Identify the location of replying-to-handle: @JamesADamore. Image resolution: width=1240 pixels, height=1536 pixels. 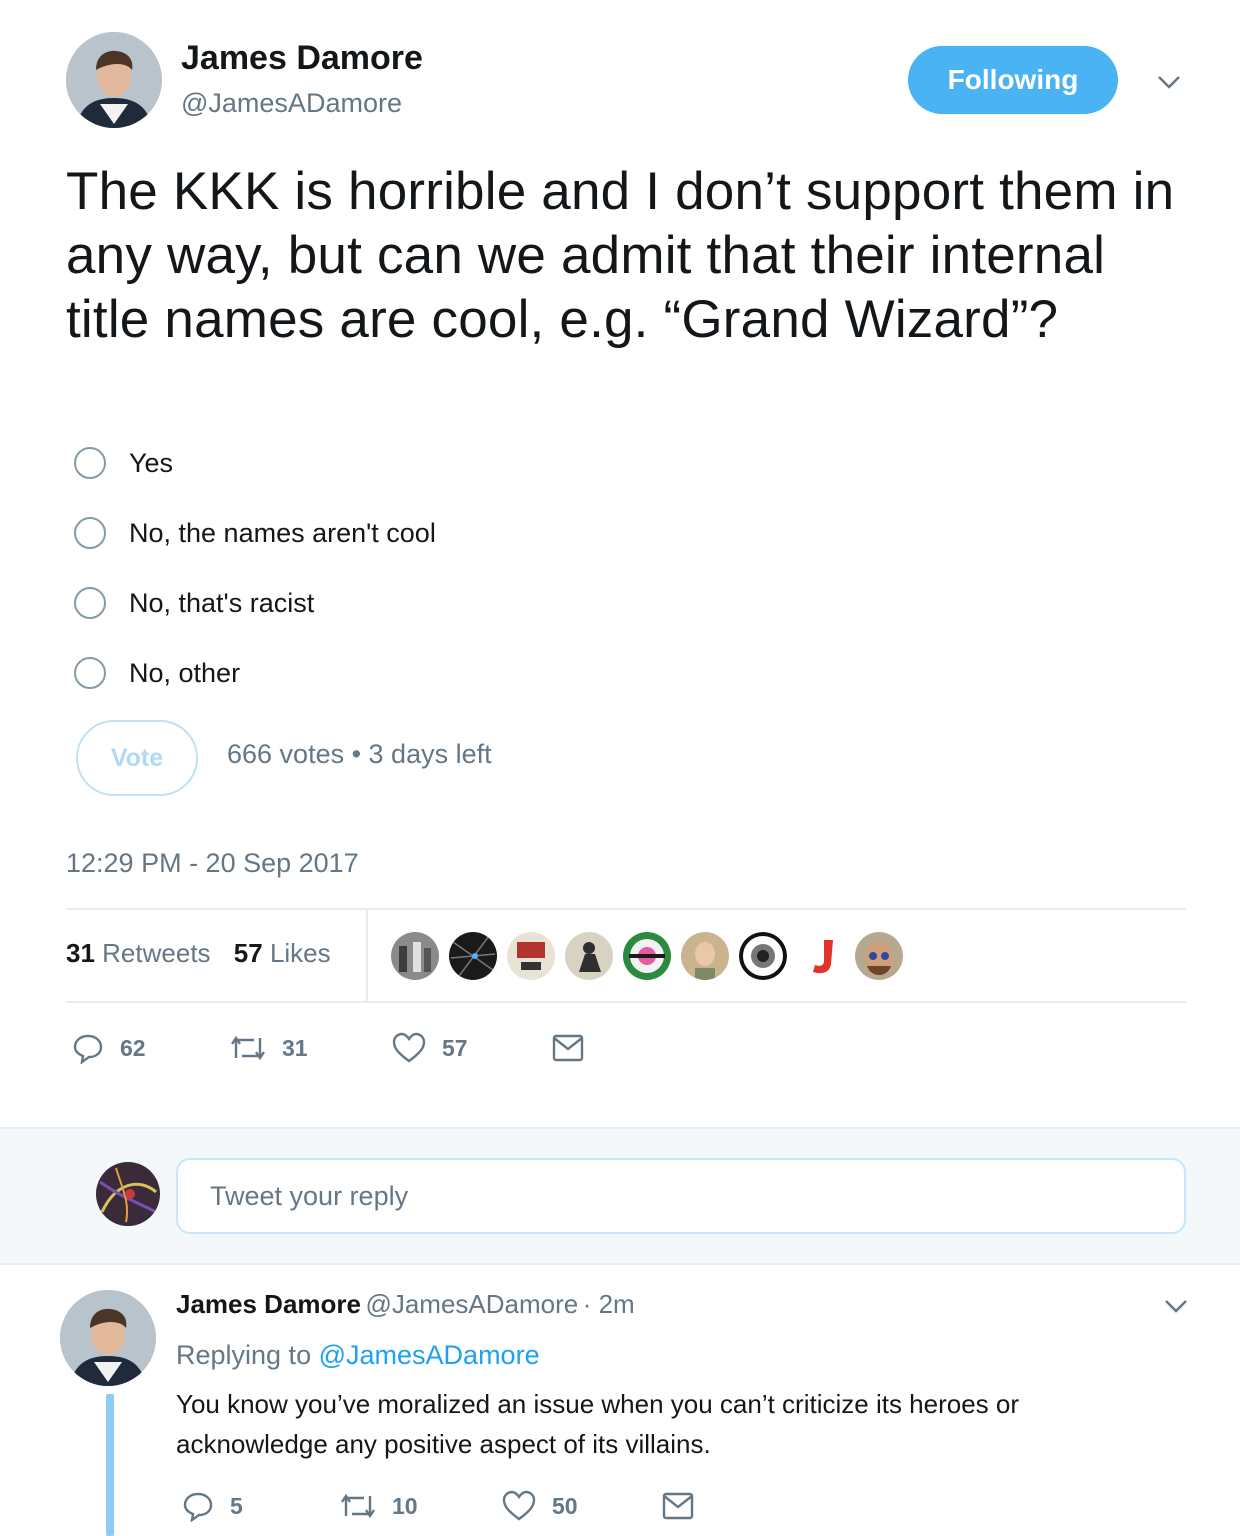
(429, 1355).